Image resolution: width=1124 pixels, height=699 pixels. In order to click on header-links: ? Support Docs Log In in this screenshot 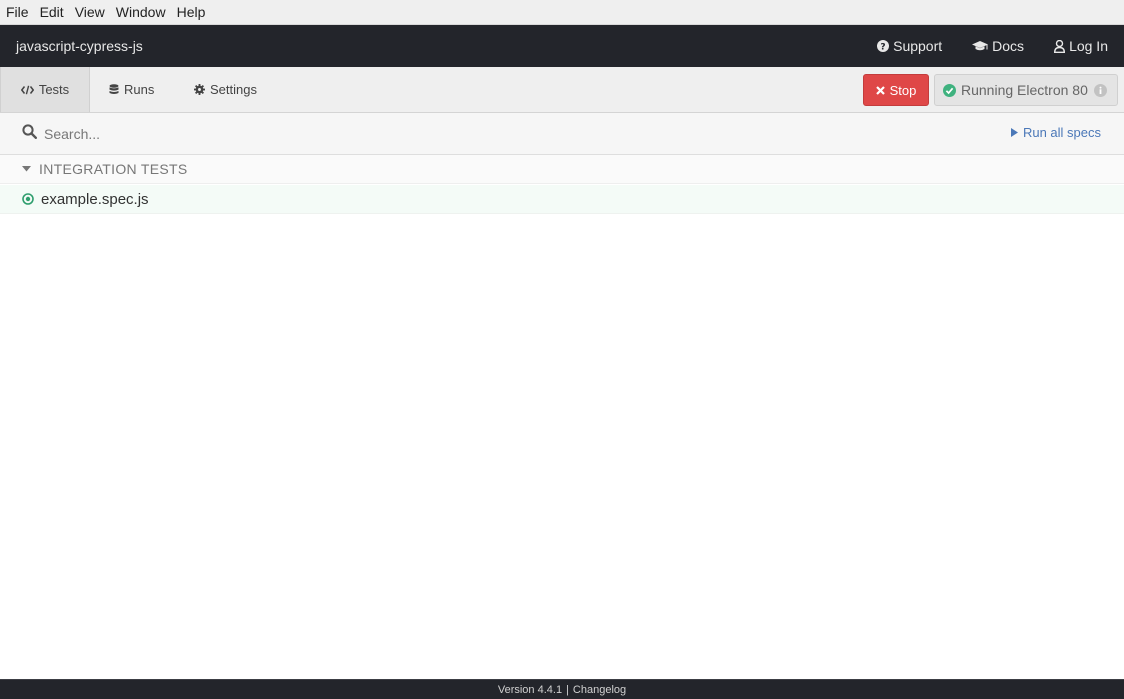, I will do `click(977, 46)`.